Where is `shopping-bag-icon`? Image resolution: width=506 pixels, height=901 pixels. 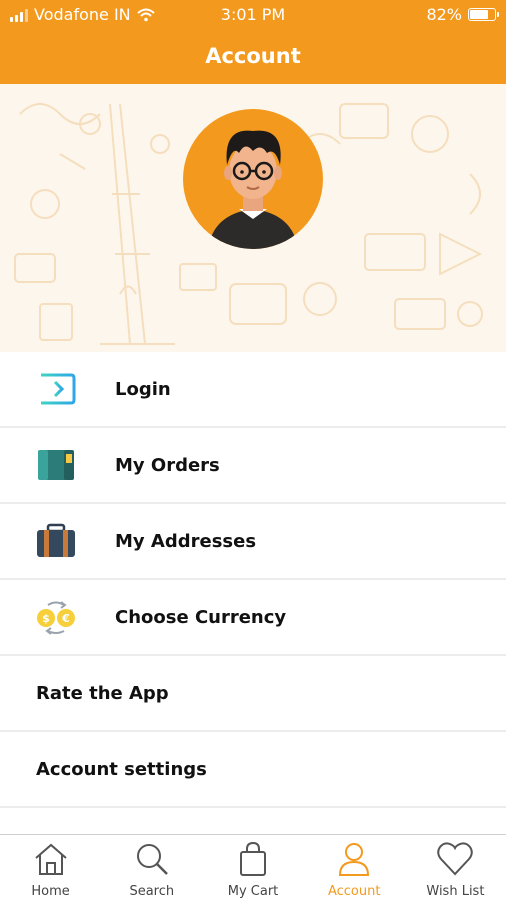 shopping-bag-icon is located at coordinates (253, 858).